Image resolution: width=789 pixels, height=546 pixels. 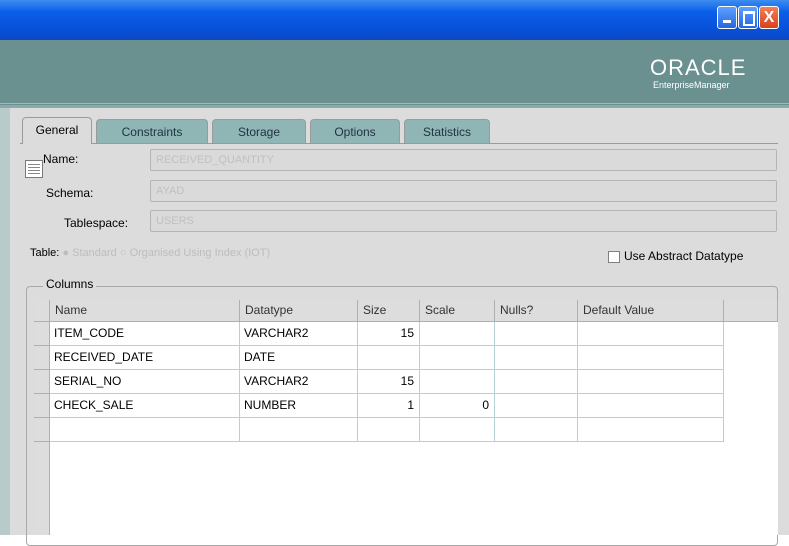 I want to click on tab-label: Statistics, so click(x=446, y=132).